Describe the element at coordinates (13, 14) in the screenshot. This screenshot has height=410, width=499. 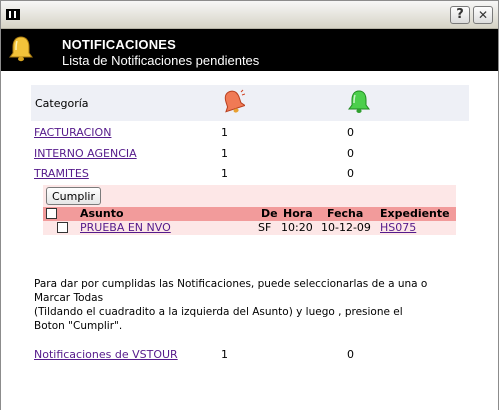
I see `pause-icon` at that location.